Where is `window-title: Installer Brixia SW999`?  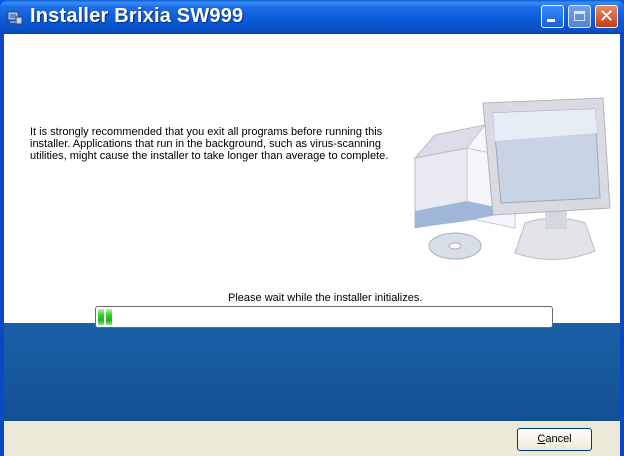
window-title: Installer Brixia SW999 is located at coordinates (137, 16).